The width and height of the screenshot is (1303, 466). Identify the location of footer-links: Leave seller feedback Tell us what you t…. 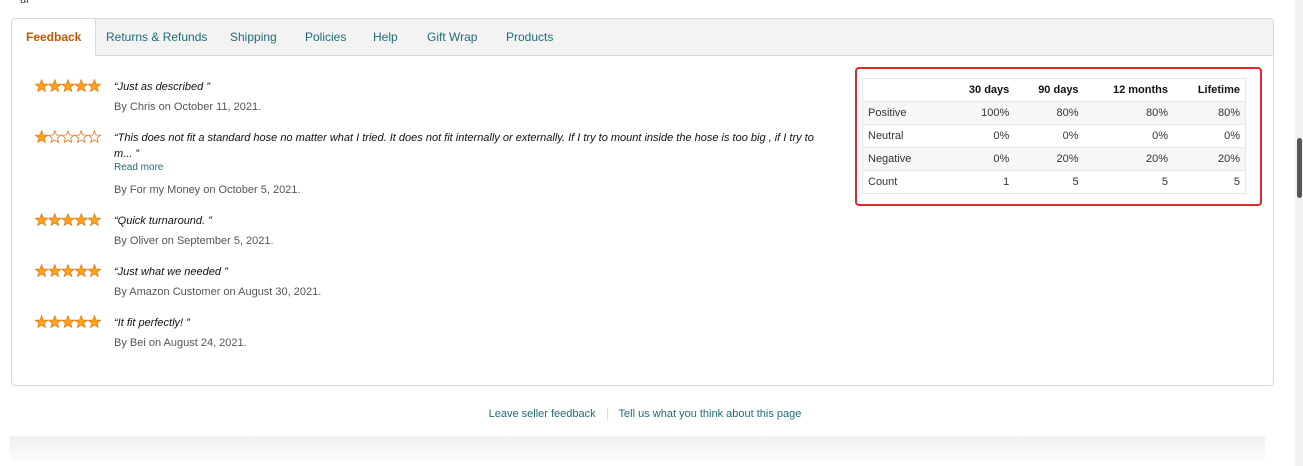
(645, 414).